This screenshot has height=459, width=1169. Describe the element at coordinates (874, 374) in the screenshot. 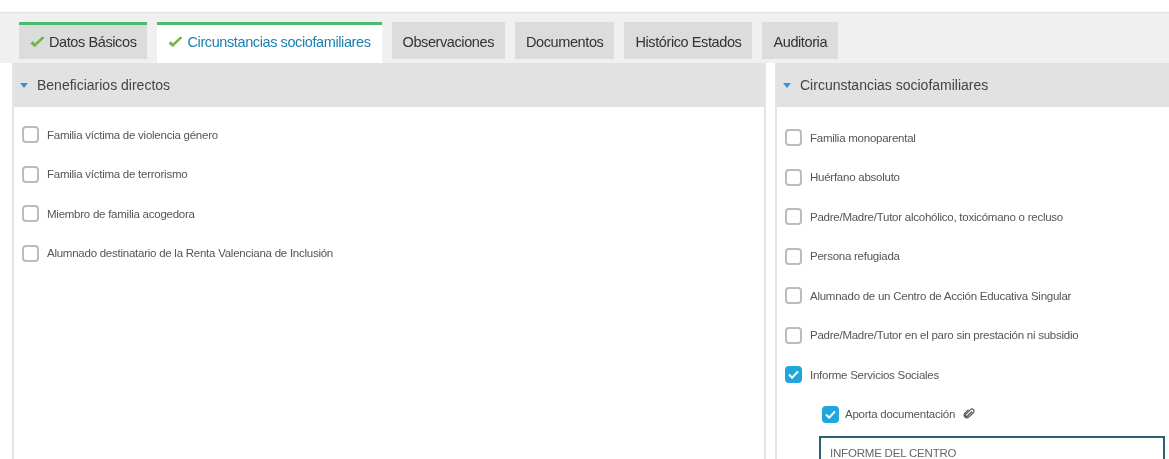

I see `checkbox-label: Informe Servicios Sociales` at that location.